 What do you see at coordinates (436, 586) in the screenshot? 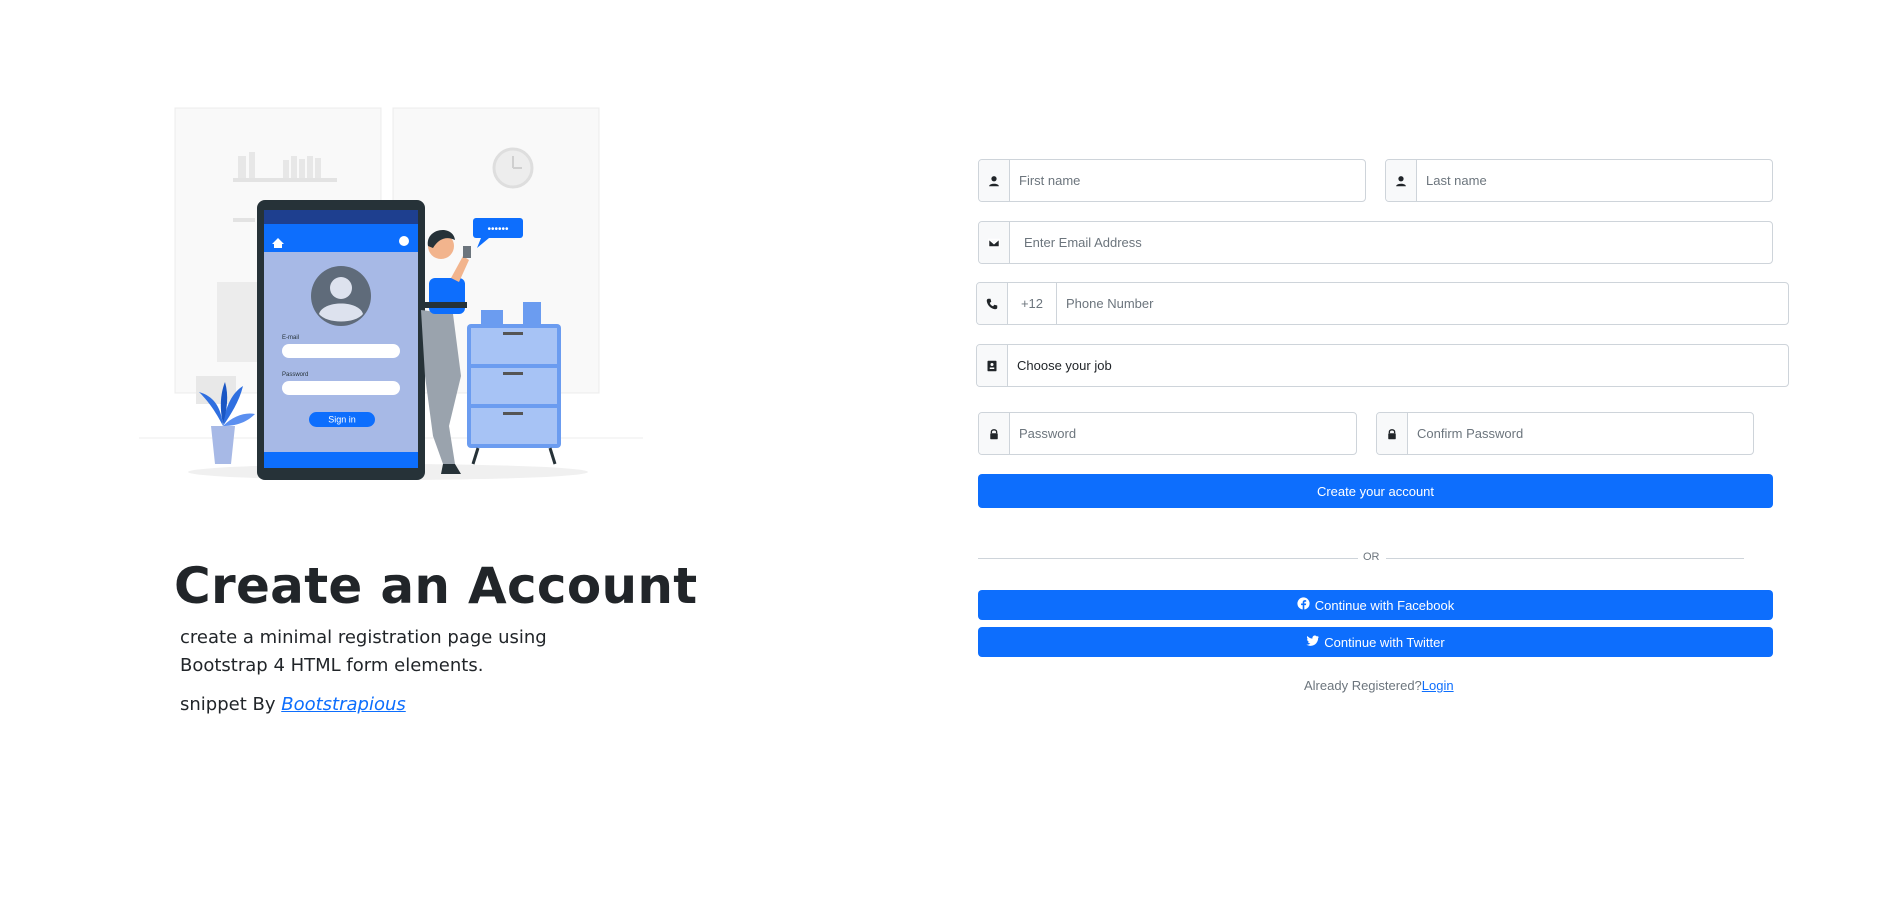
I see `page-title: Create an Account` at bounding box center [436, 586].